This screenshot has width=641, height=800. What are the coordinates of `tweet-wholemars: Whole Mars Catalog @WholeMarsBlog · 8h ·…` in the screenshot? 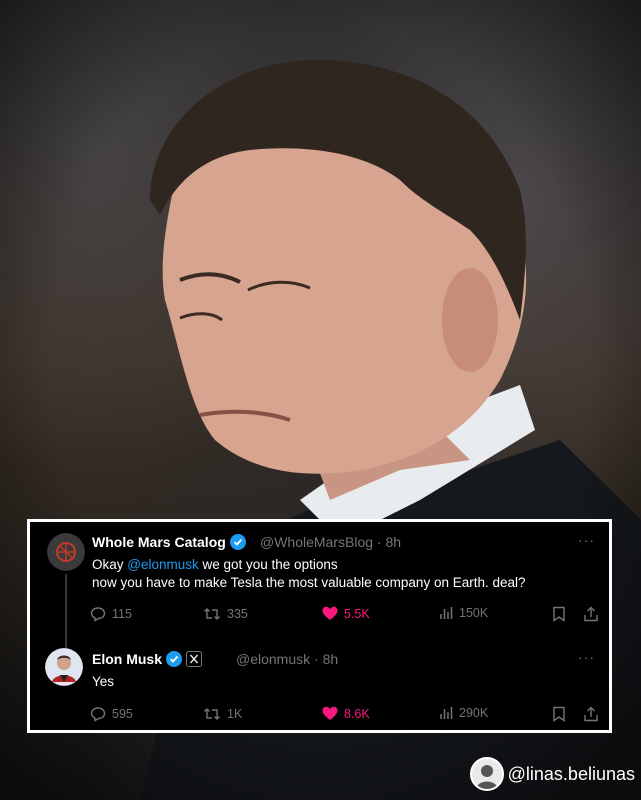 It's located at (319, 588).